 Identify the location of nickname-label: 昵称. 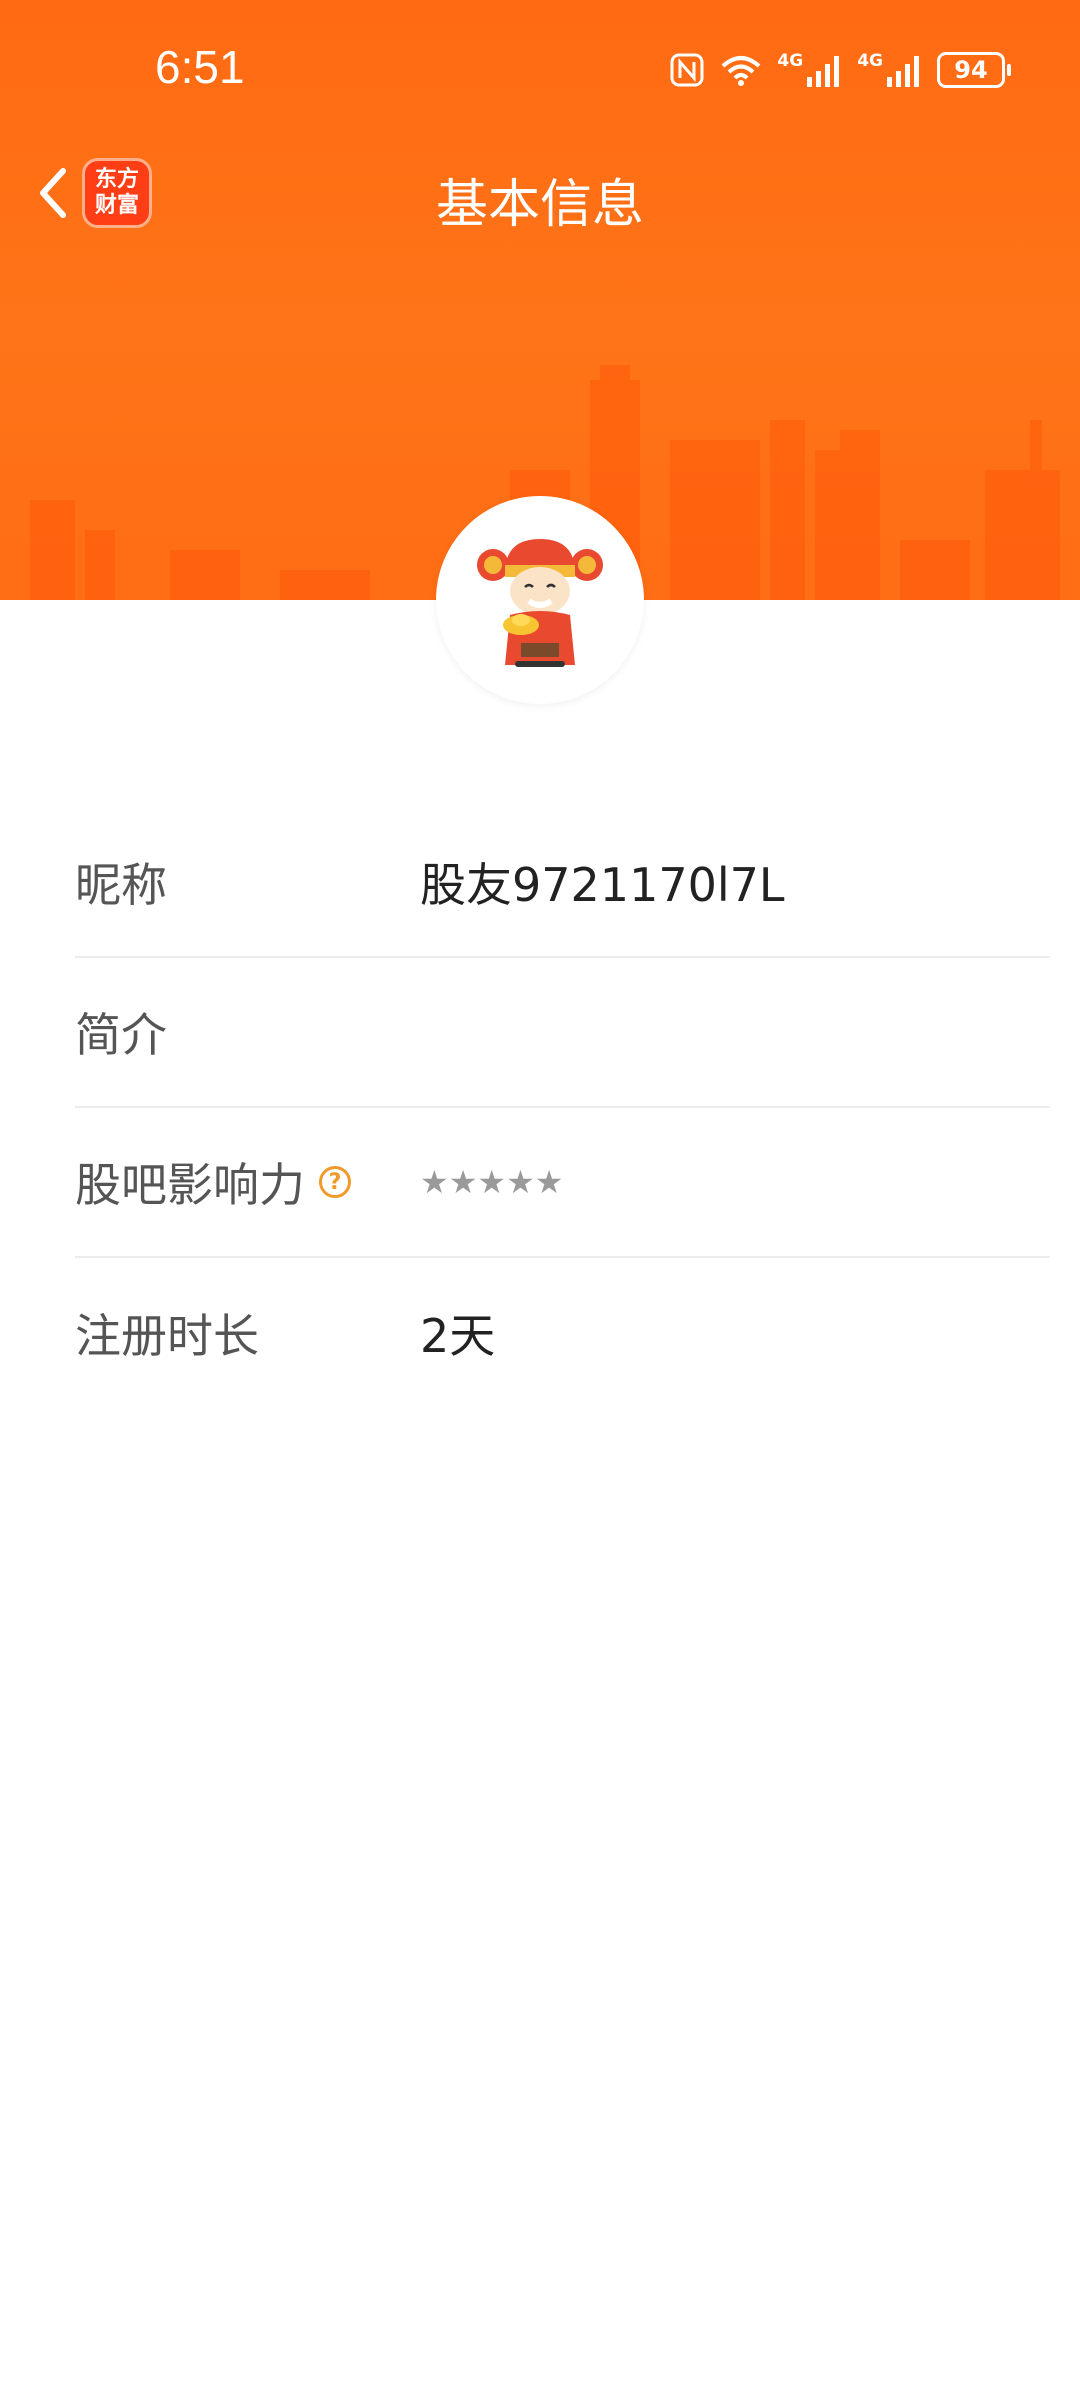
(121, 885).